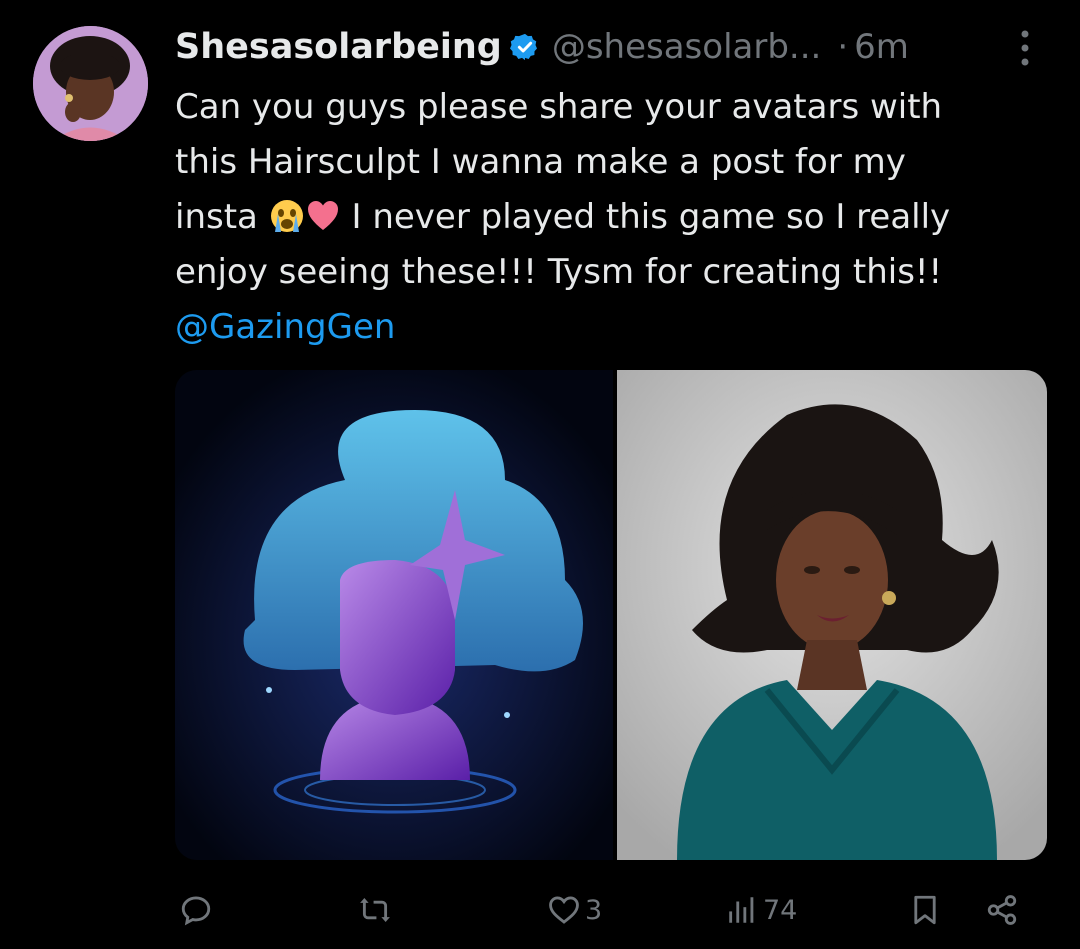 The width and height of the screenshot is (1080, 949). What do you see at coordinates (1025, 48) in the screenshot?
I see `more-options-icon` at bounding box center [1025, 48].